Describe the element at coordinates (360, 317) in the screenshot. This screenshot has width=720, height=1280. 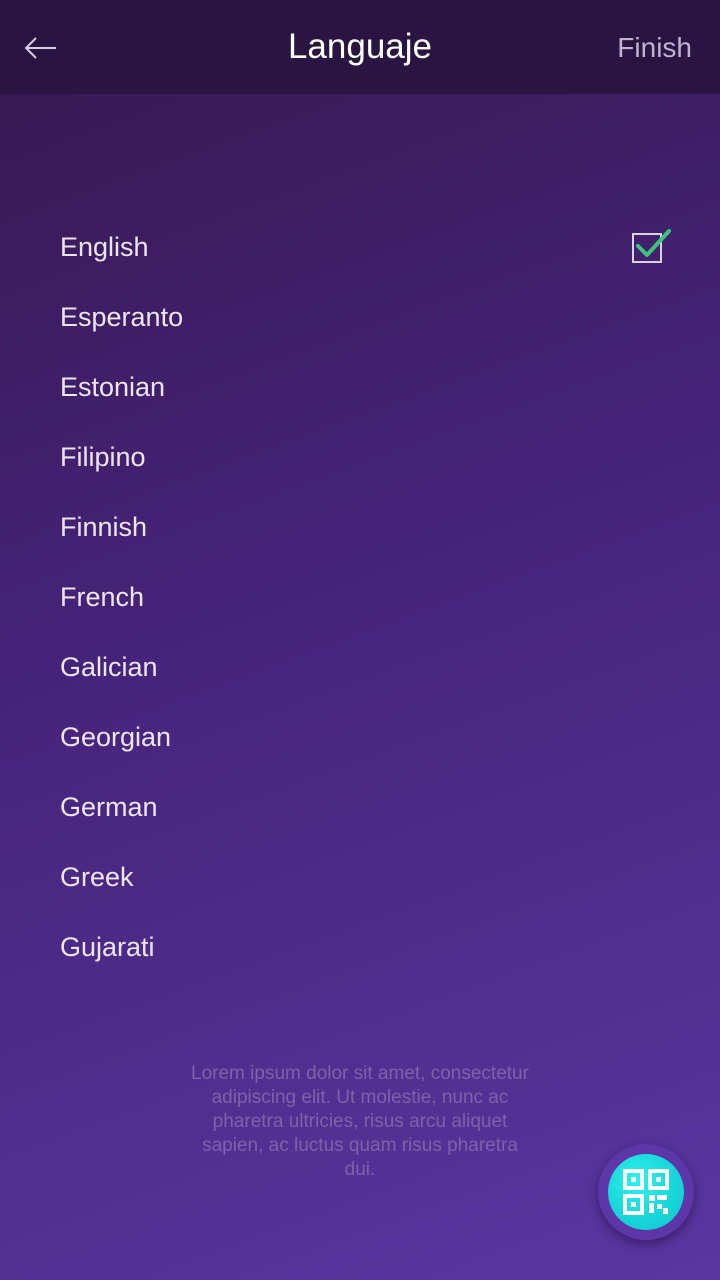
I see `language-item-esperanto: Esperanto` at that location.